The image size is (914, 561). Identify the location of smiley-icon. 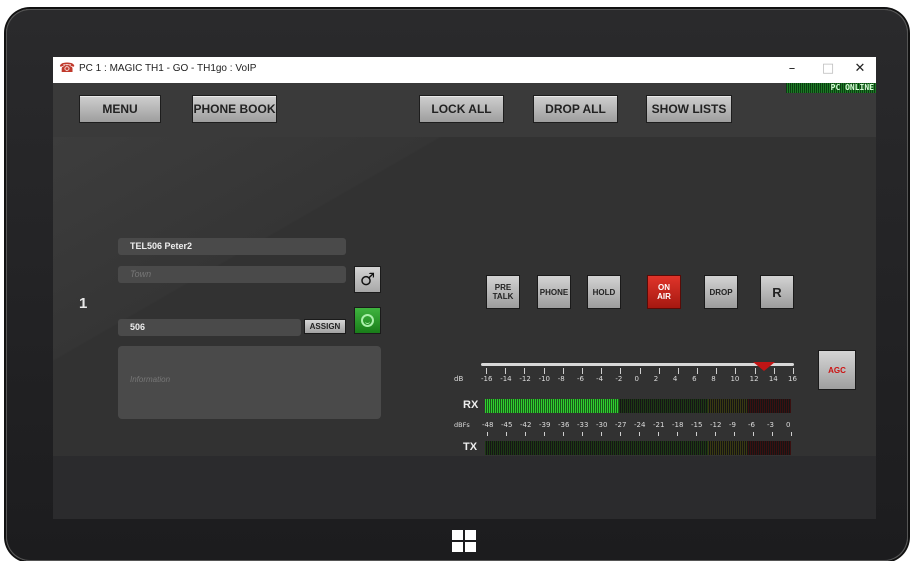
(367, 320).